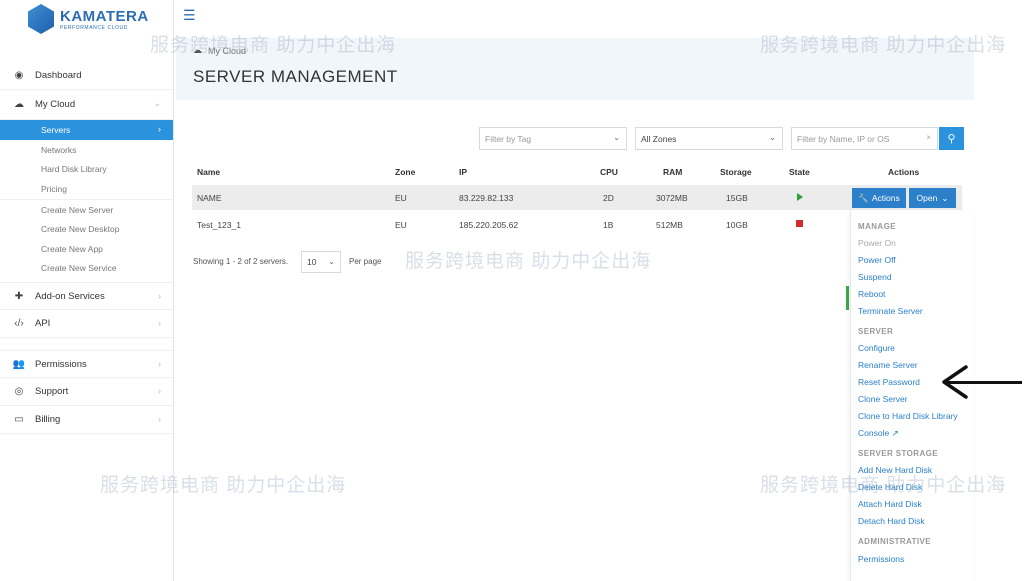  I want to click on brand-tagline: PERFORMANCE CLOUD, so click(94, 27).